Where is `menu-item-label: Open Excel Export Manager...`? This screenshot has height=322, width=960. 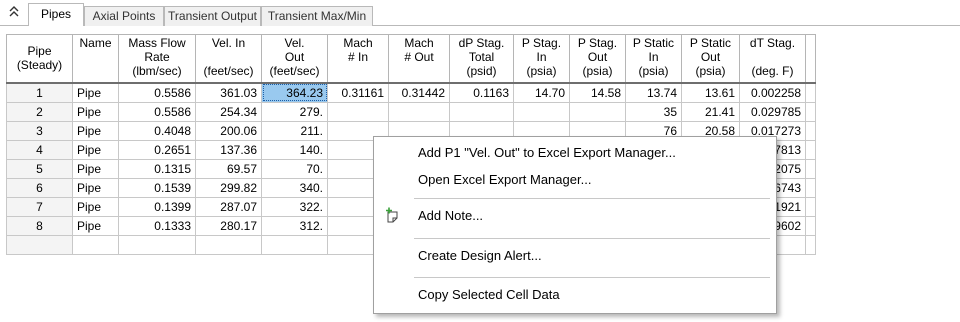 menu-item-label: Open Excel Export Manager... is located at coordinates (505, 179).